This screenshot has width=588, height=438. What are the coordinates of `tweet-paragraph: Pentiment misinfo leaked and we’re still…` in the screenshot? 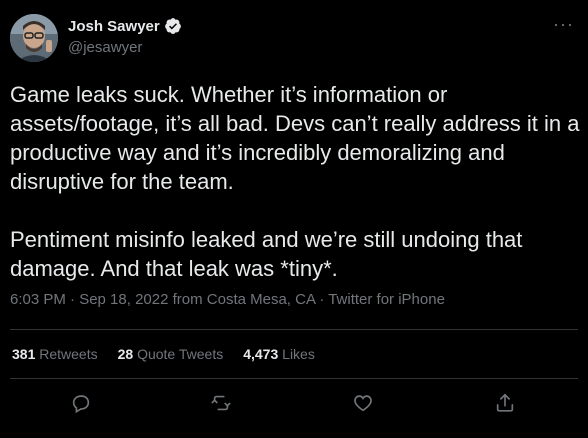 It's located at (266, 254).